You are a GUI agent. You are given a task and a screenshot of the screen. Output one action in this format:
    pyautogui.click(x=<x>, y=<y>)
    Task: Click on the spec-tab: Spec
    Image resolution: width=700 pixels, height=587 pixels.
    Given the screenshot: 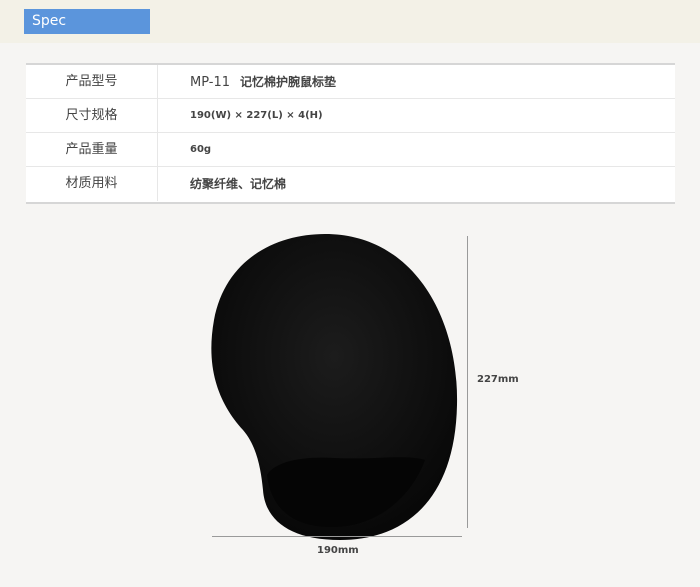 What is the action you would take?
    pyautogui.click(x=87, y=21)
    